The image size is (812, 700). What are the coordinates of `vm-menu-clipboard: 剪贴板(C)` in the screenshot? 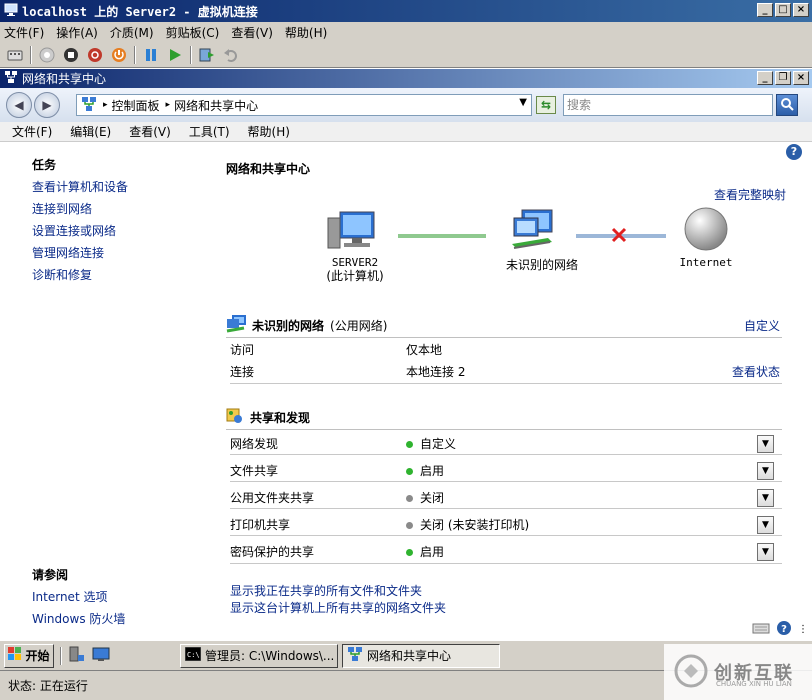 It's located at (193, 32).